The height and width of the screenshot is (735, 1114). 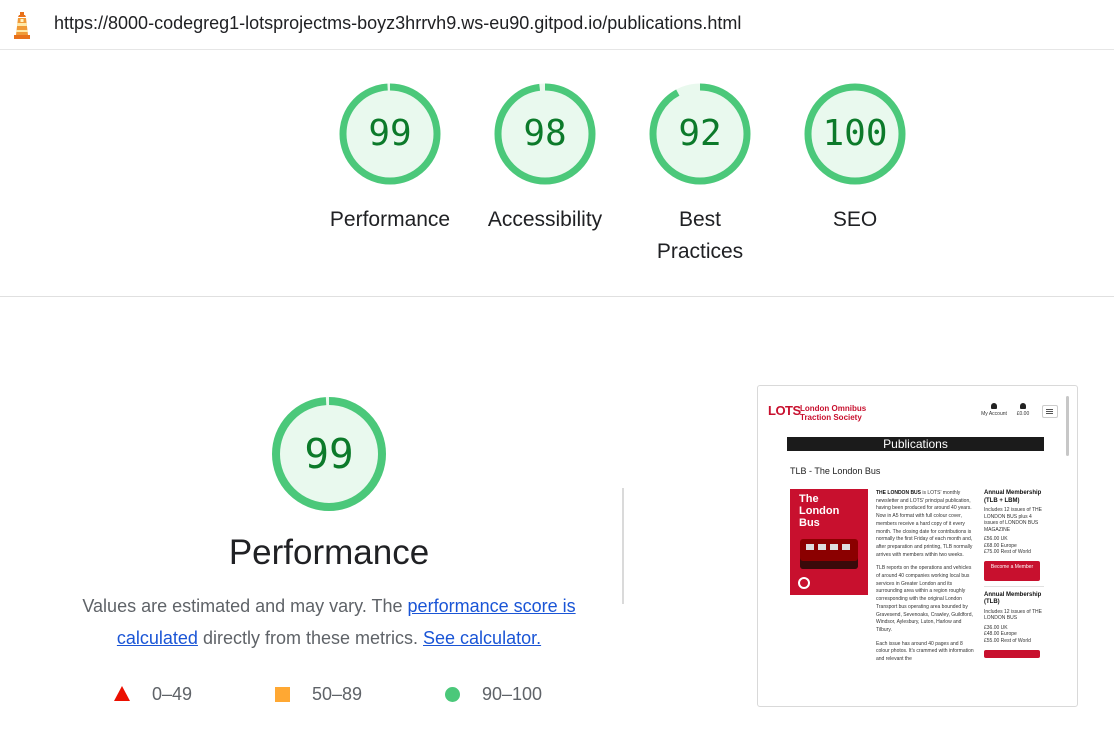 I want to click on gauge-score: 99, so click(x=390, y=133).